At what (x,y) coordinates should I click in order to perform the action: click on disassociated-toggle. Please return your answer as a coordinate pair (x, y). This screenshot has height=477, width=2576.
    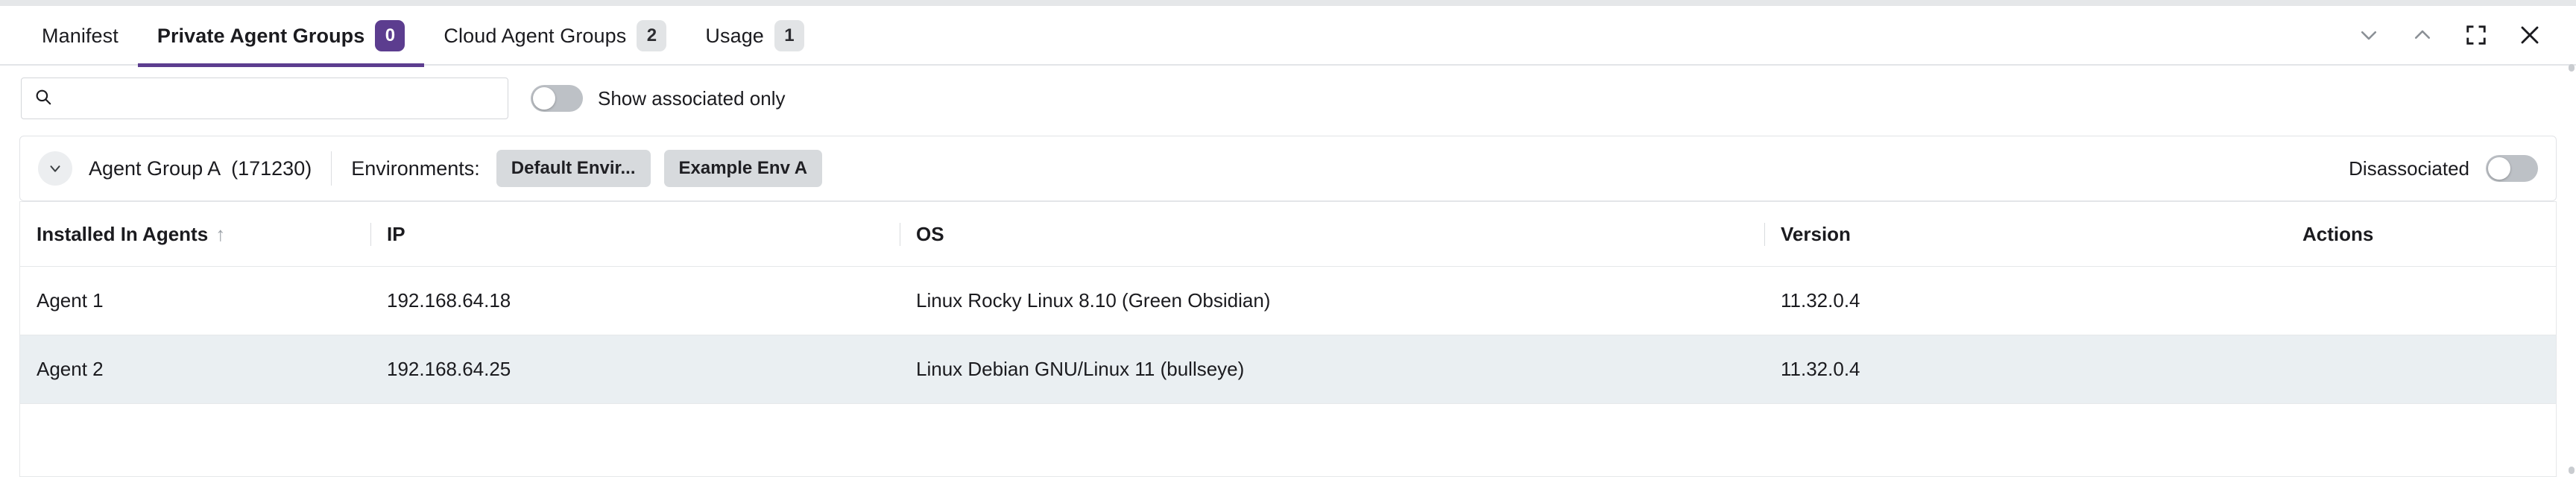
    Looking at the image, I should click on (2512, 169).